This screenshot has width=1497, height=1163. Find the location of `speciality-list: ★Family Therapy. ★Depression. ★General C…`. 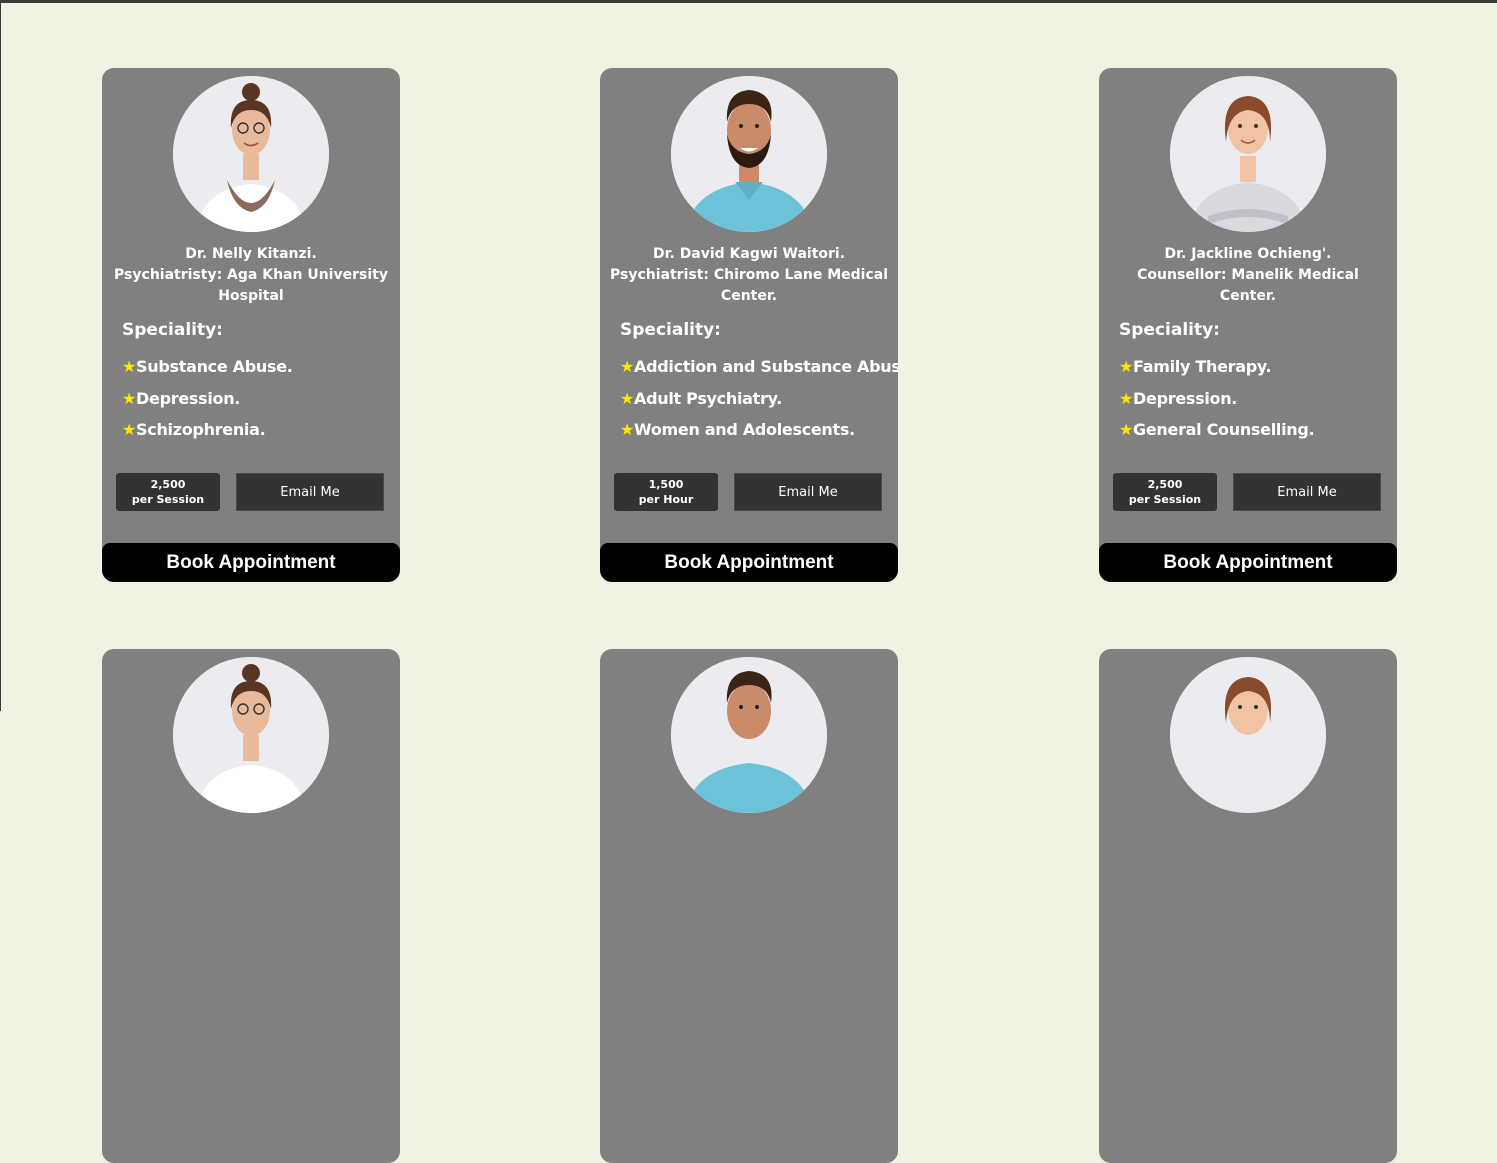

speciality-list: ★Family Therapy. ★Depression. ★General C… is located at coordinates (1258, 398).